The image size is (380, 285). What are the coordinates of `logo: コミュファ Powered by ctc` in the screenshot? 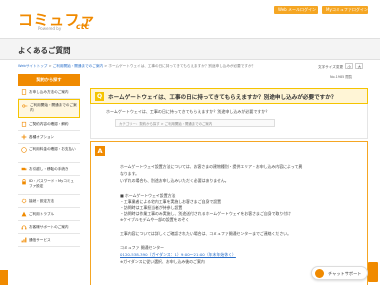 It's located at (57, 20).